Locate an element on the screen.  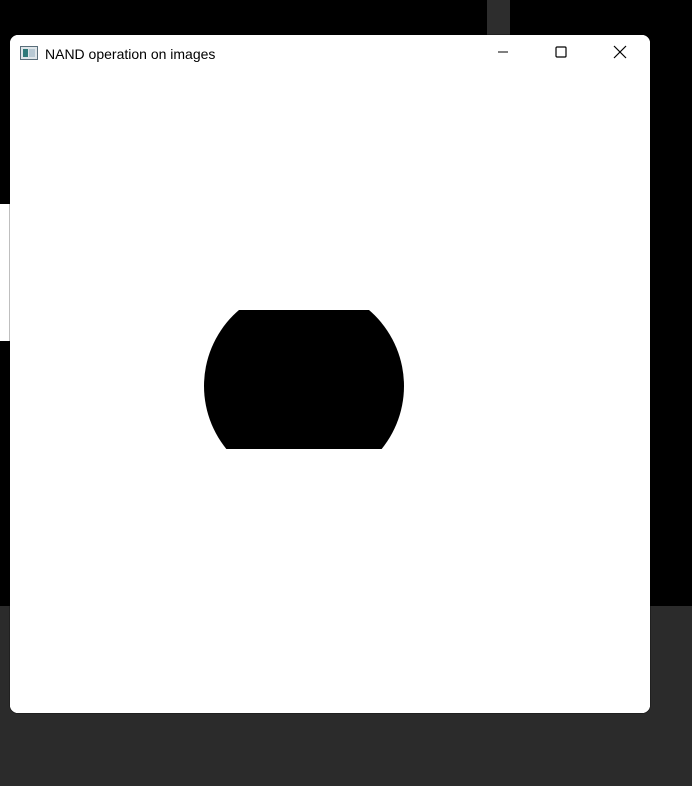
minimize-icon is located at coordinates (503, 54).